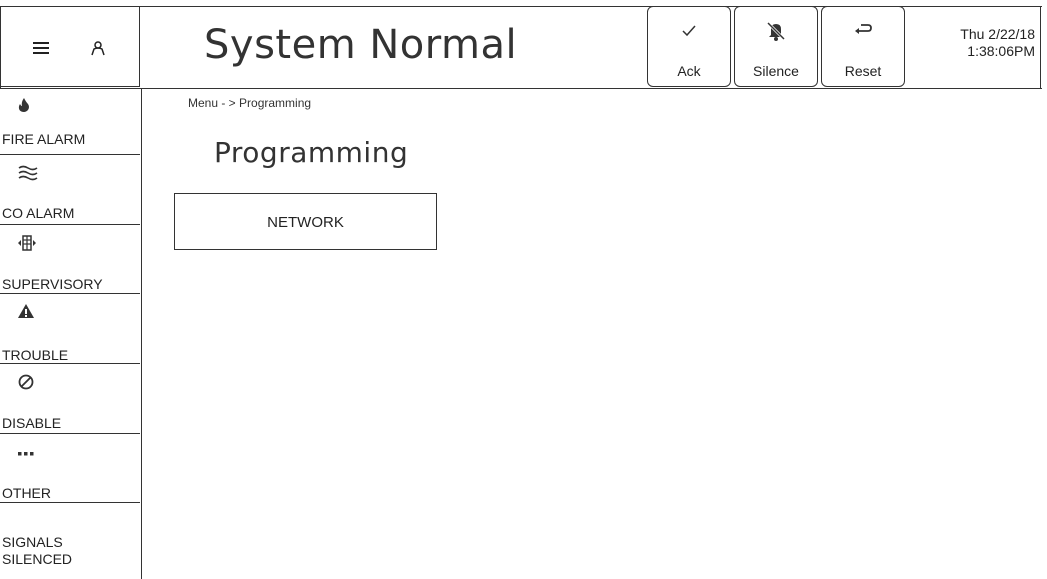 This screenshot has width=1047, height=579. I want to click on ack-label: Ack, so click(689, 71).